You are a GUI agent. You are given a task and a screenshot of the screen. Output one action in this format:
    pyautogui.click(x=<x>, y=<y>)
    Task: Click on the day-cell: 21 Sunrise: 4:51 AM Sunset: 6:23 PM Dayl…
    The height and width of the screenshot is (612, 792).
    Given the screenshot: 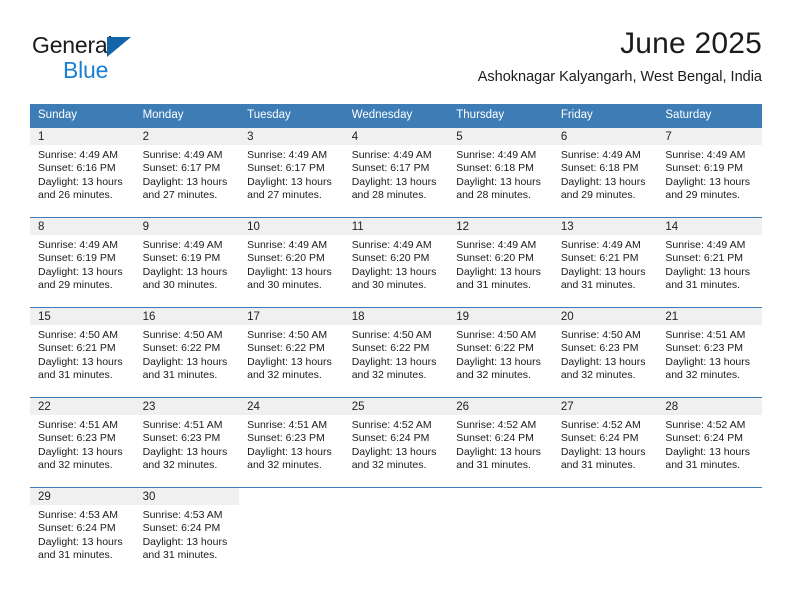 What is the action you would take?
    pyautogui.click(x=709, y=352)
    